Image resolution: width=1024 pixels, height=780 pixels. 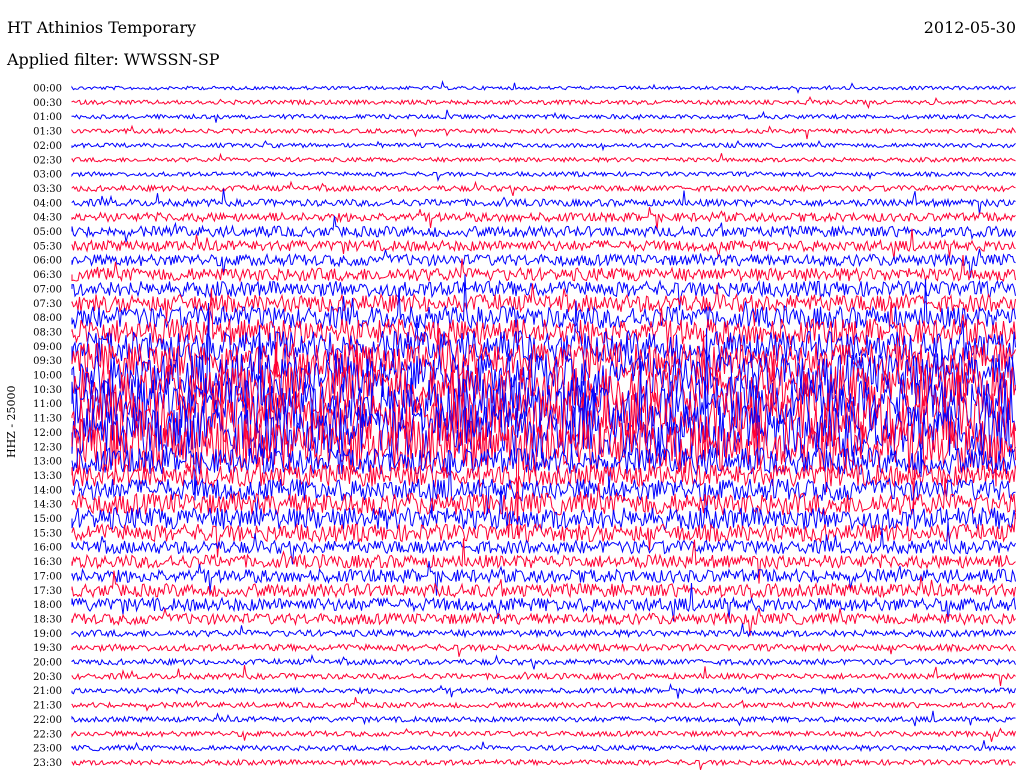 What do you see at coordinates (47, 749) in the screenshot?
I see `row-time-label: 23:00` at bounding box center [47, 749].